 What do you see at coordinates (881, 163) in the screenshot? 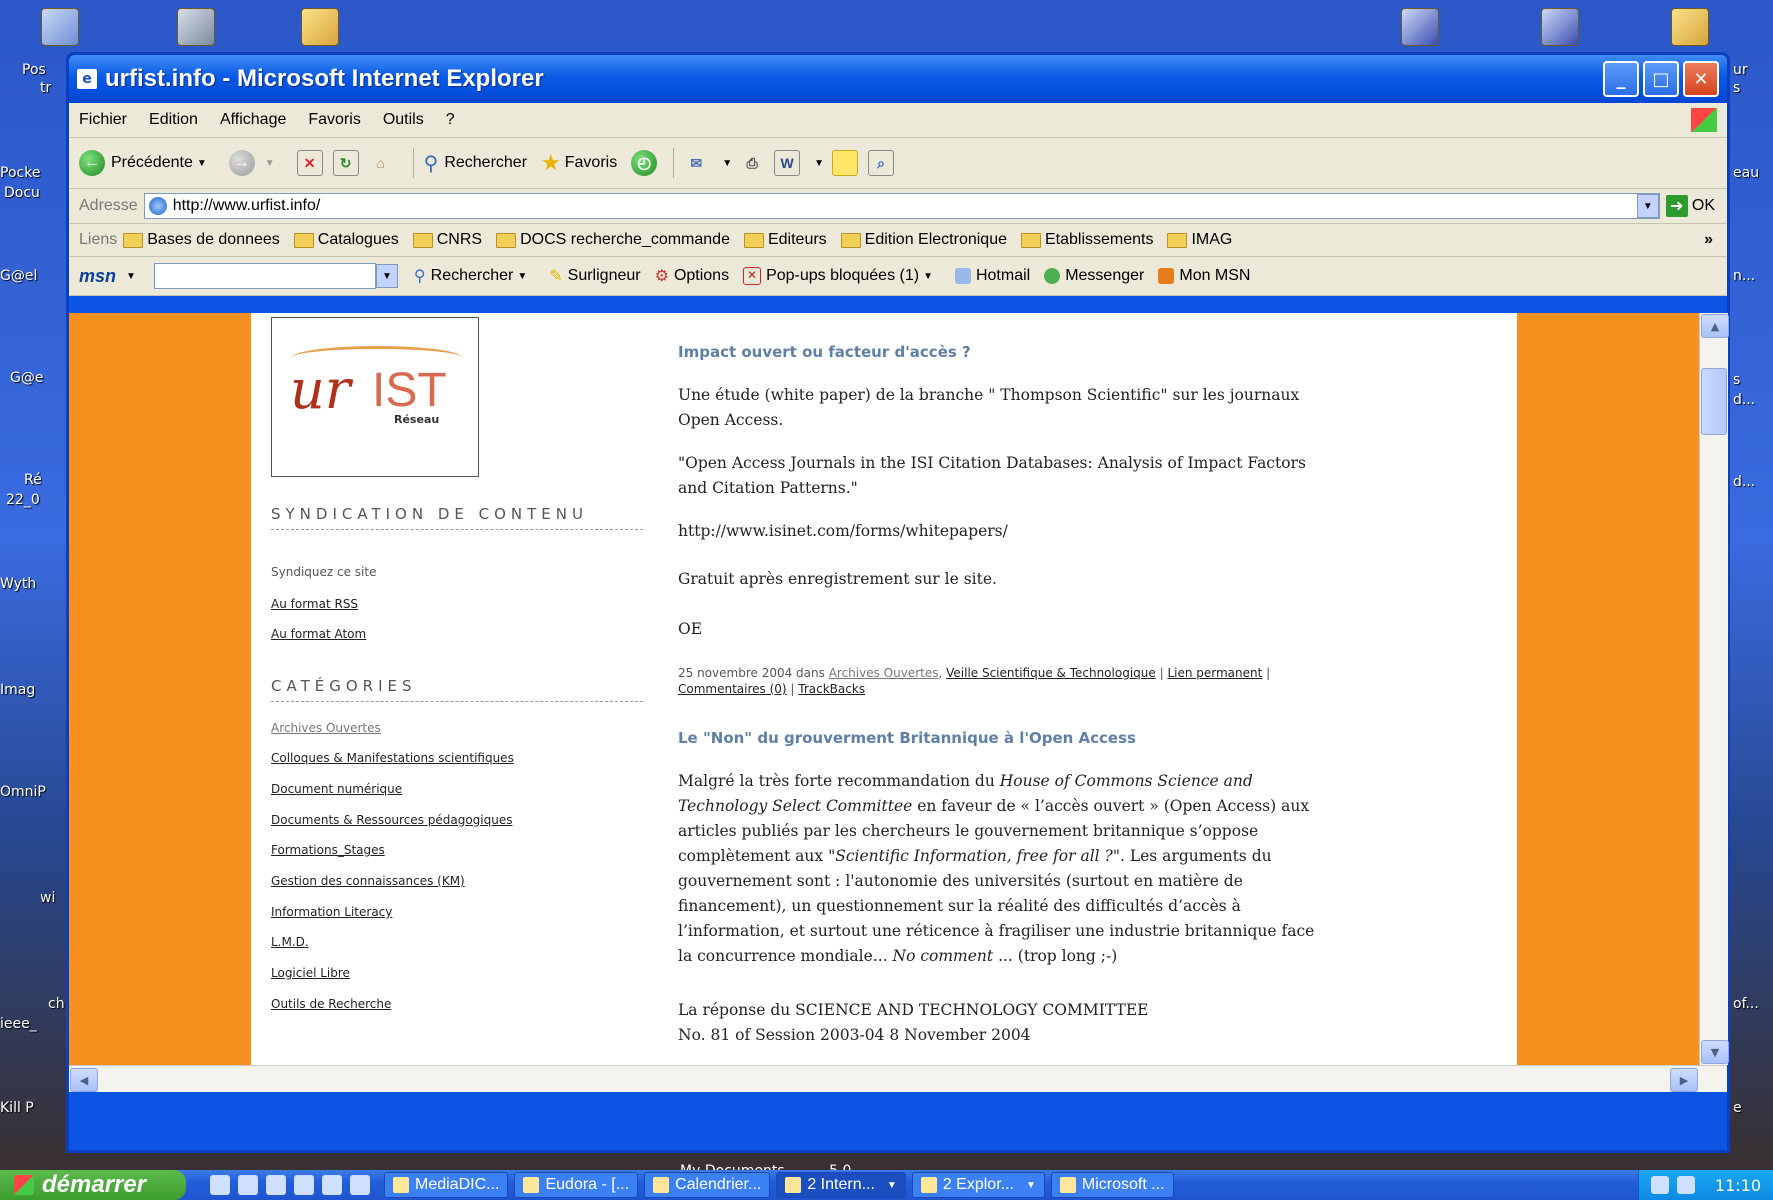
I see `research-icon: ⌕` at bounding box center [881, 163].